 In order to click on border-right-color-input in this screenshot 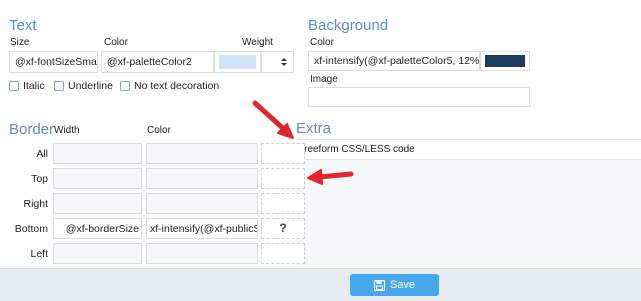, I will do `click(202, 203)`.